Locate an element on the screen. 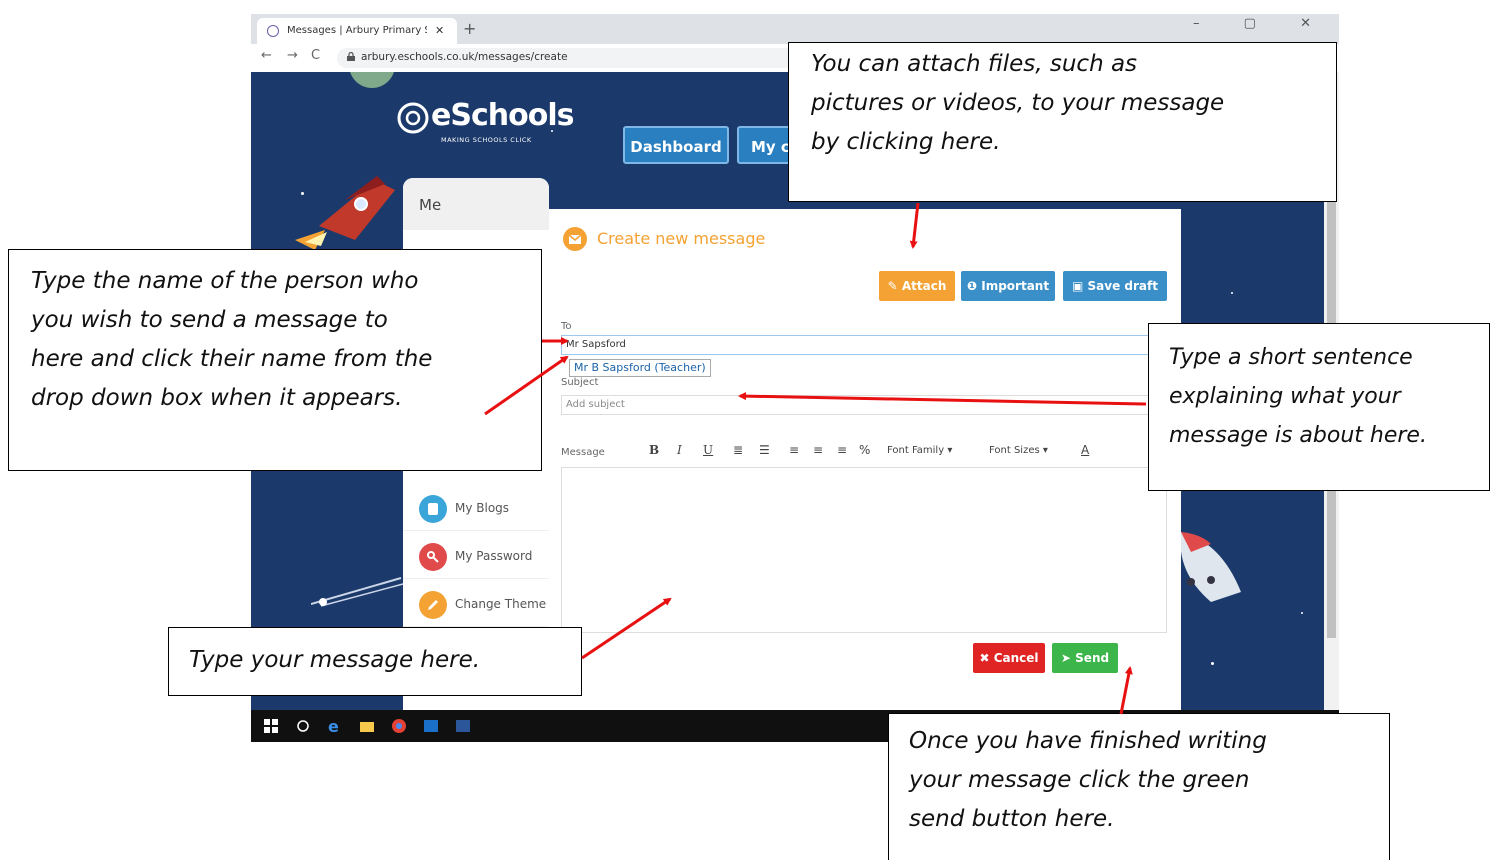 The width and height of the screenshot is (1493, 860). arrow-to-subject is located at coordinates (942, 399).